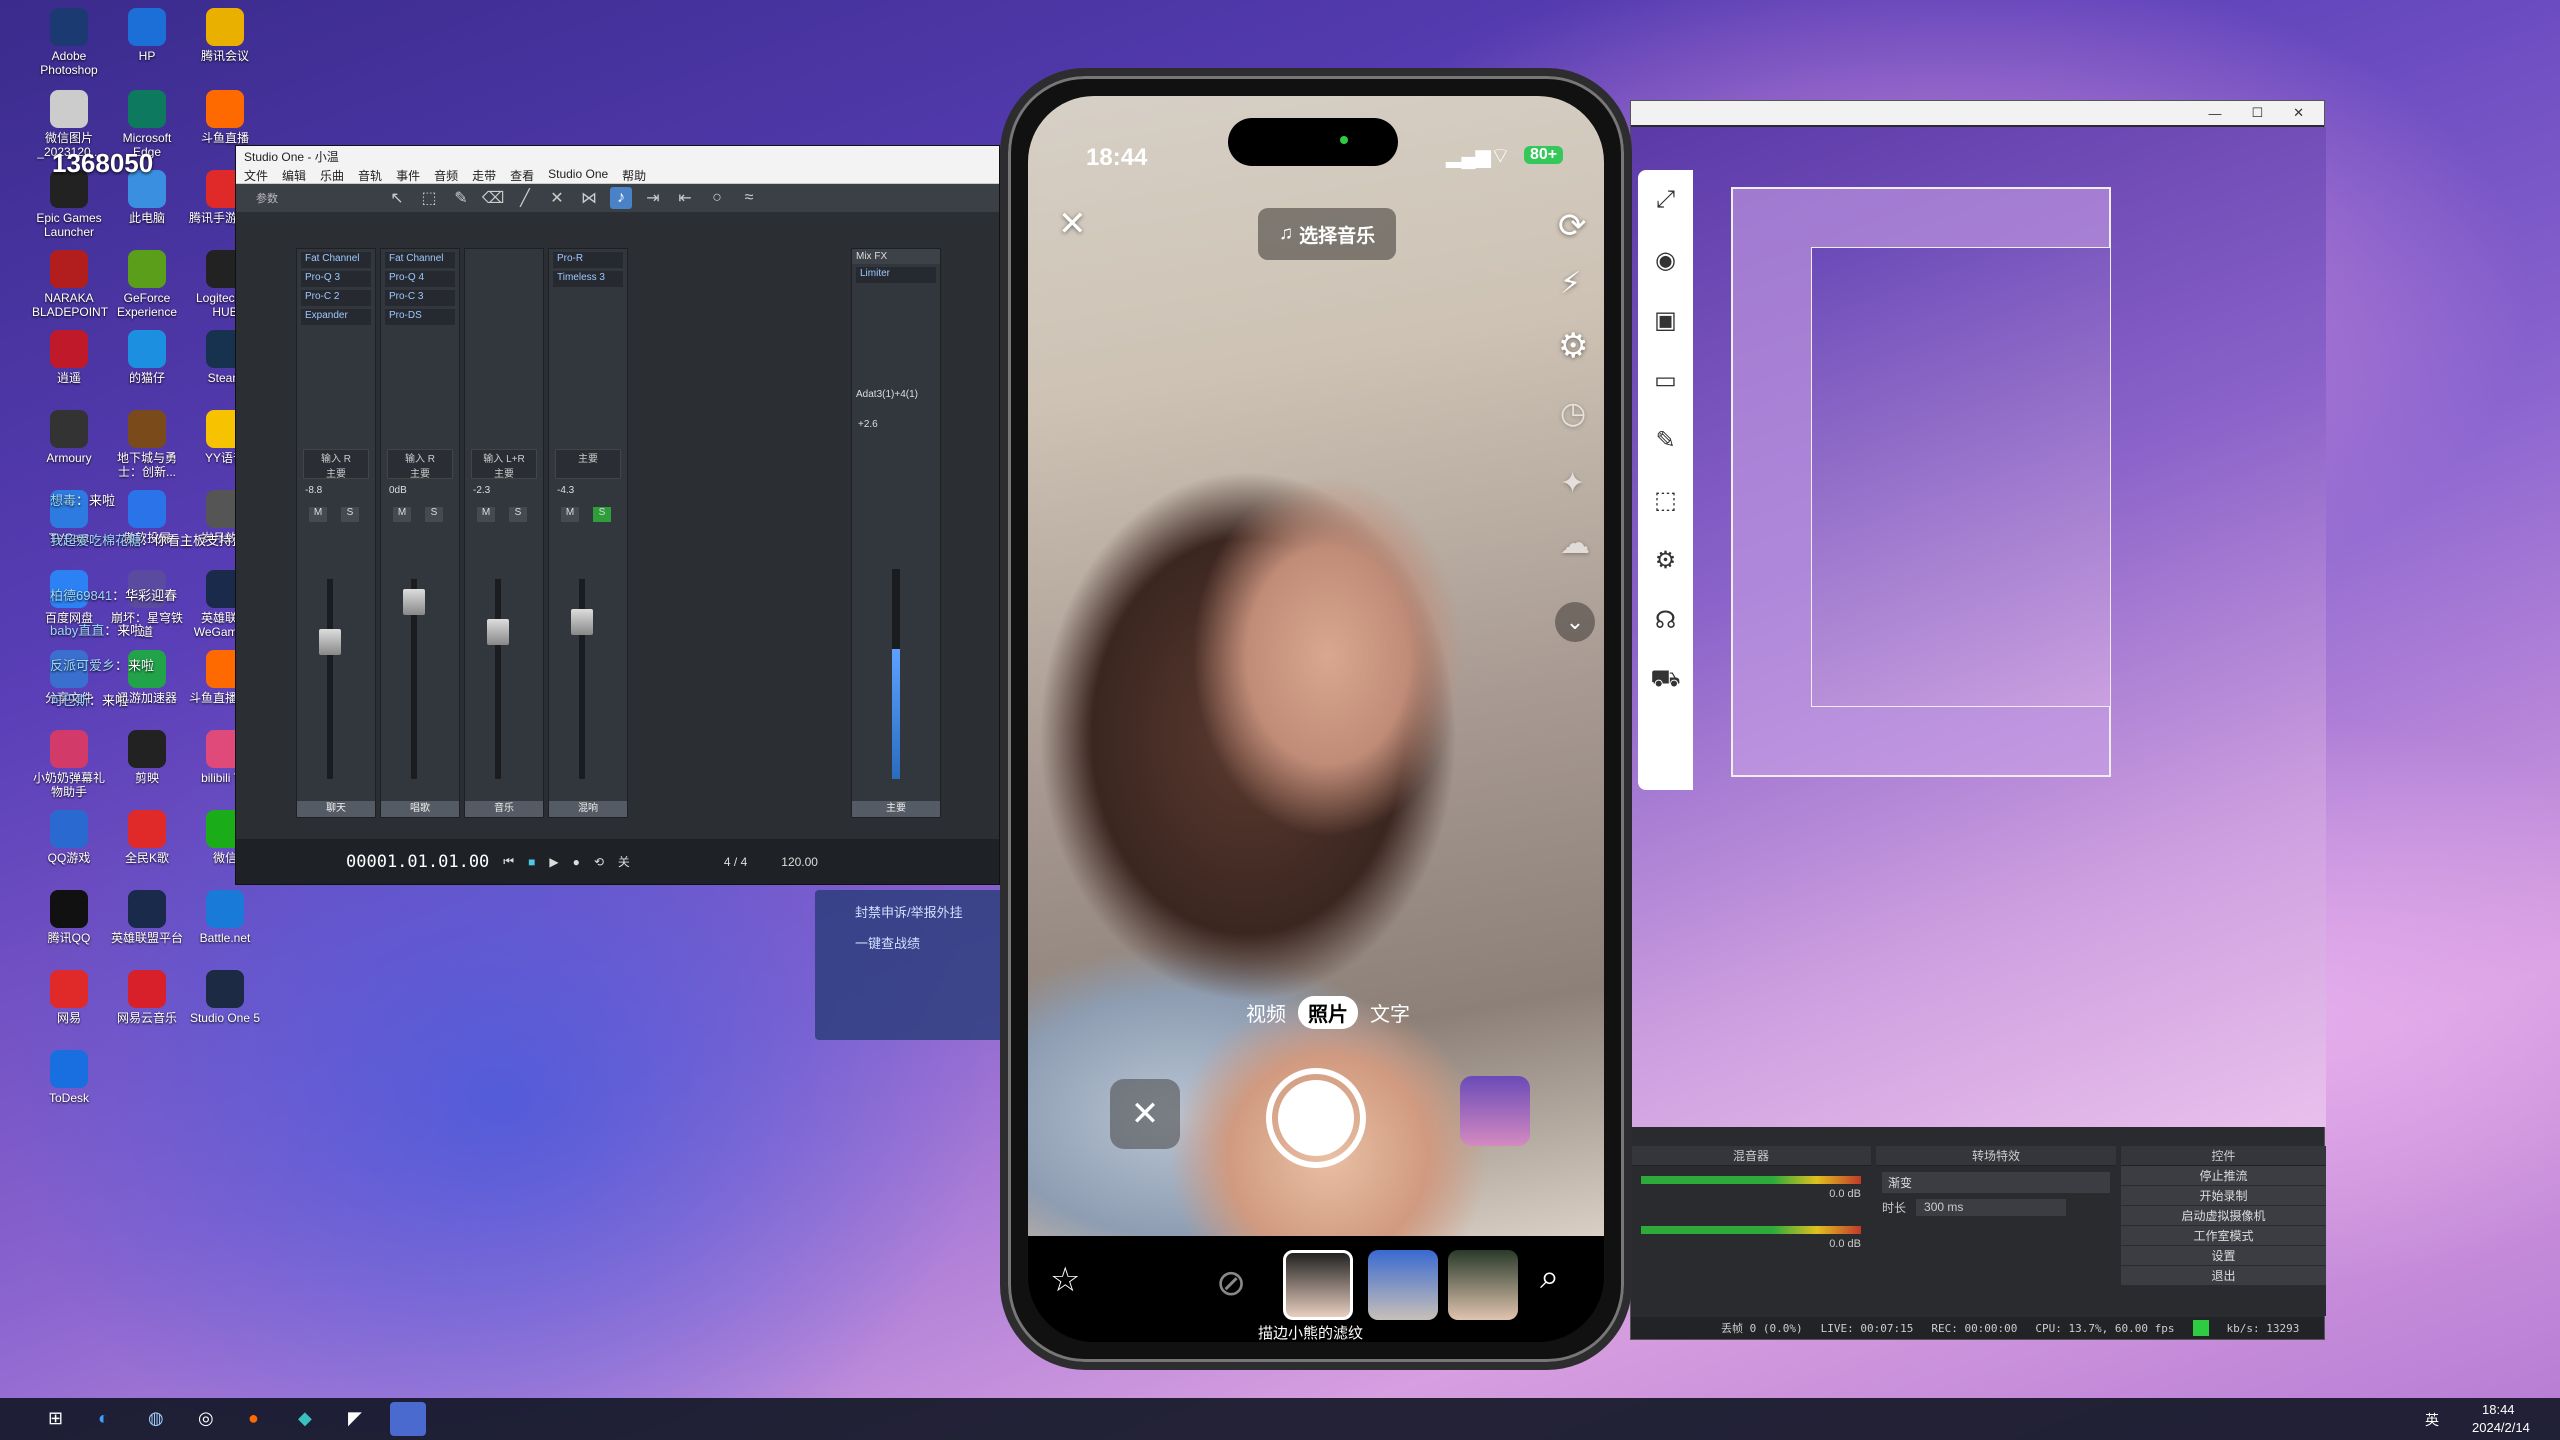  I want to click on desktop-icon: Studio One 5, so click(225, 997).